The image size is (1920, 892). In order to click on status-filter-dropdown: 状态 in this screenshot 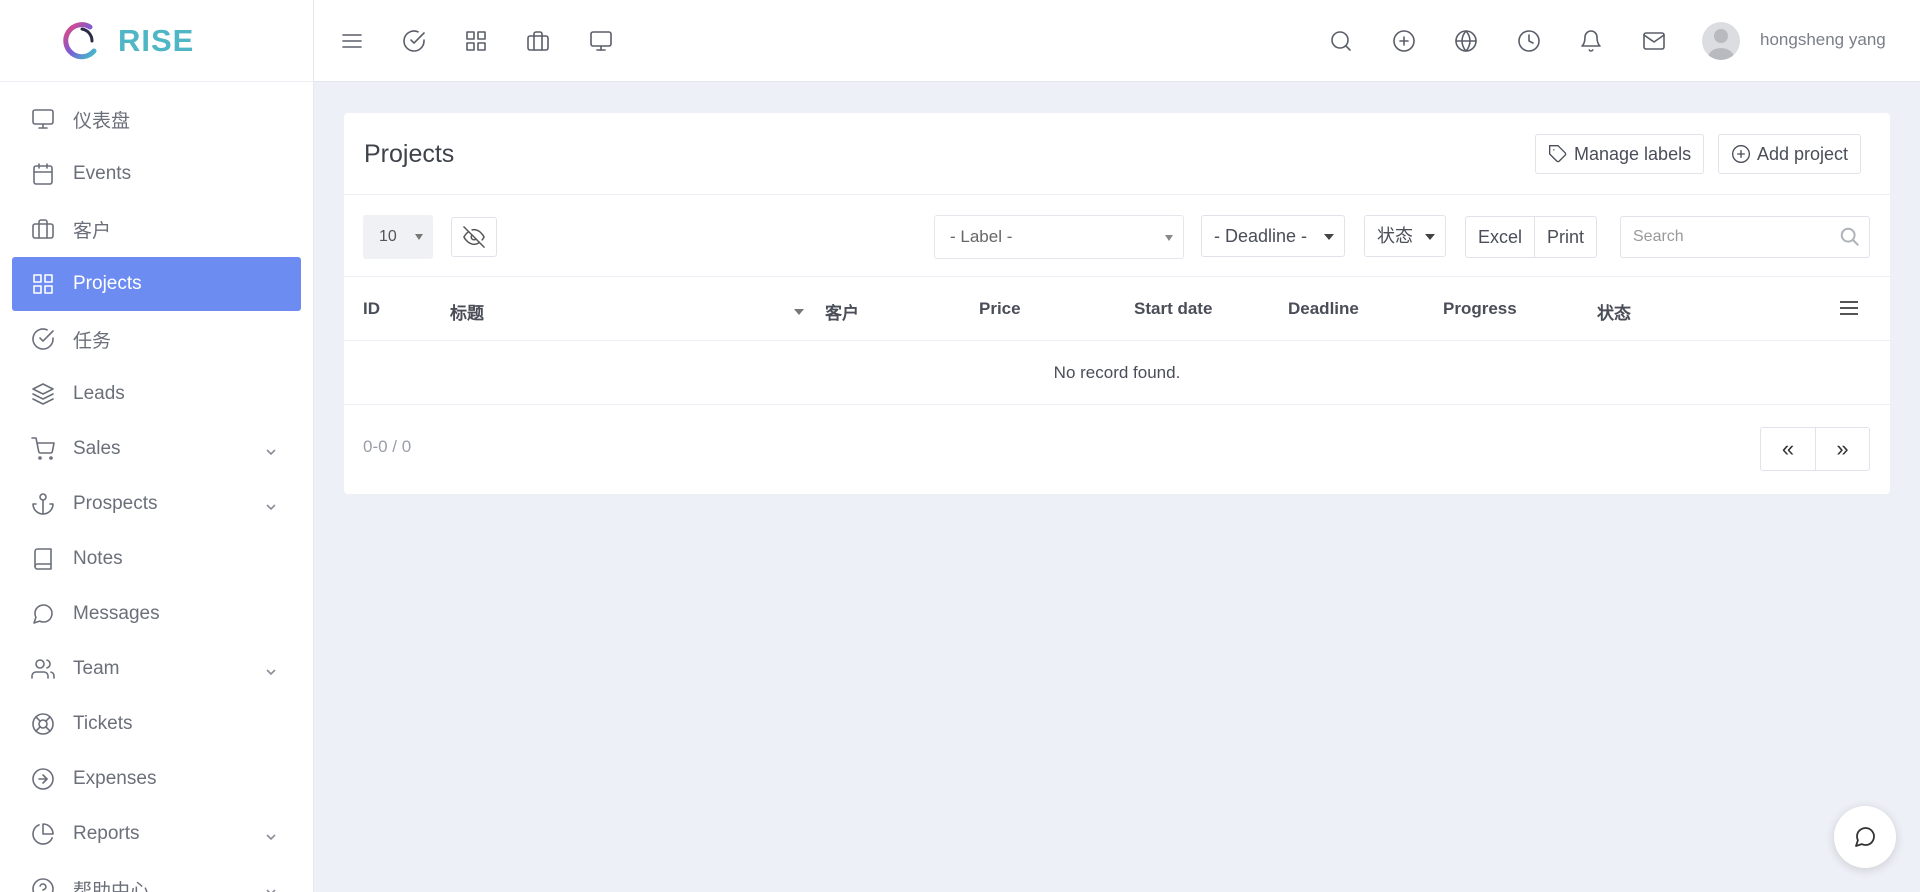, I will do `click(1405, 236)`.